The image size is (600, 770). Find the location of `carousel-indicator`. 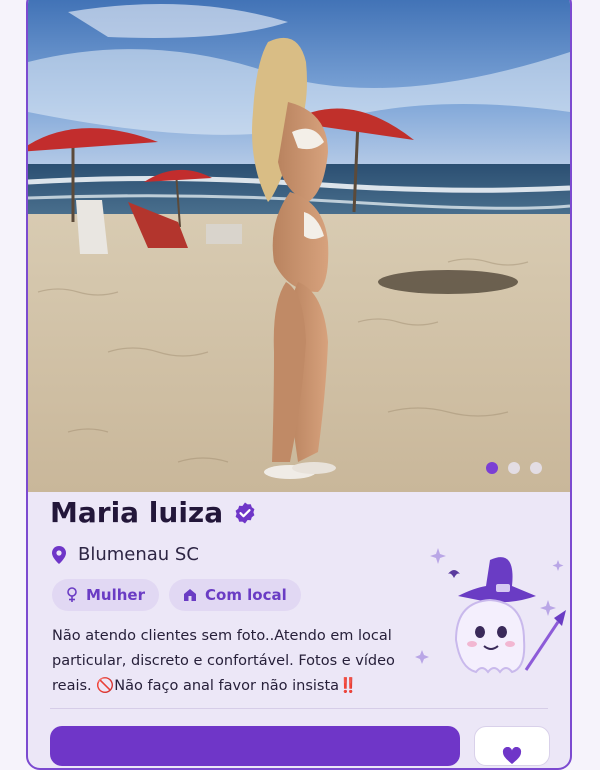

carousel-indicator is located at coordinates (514, 468).